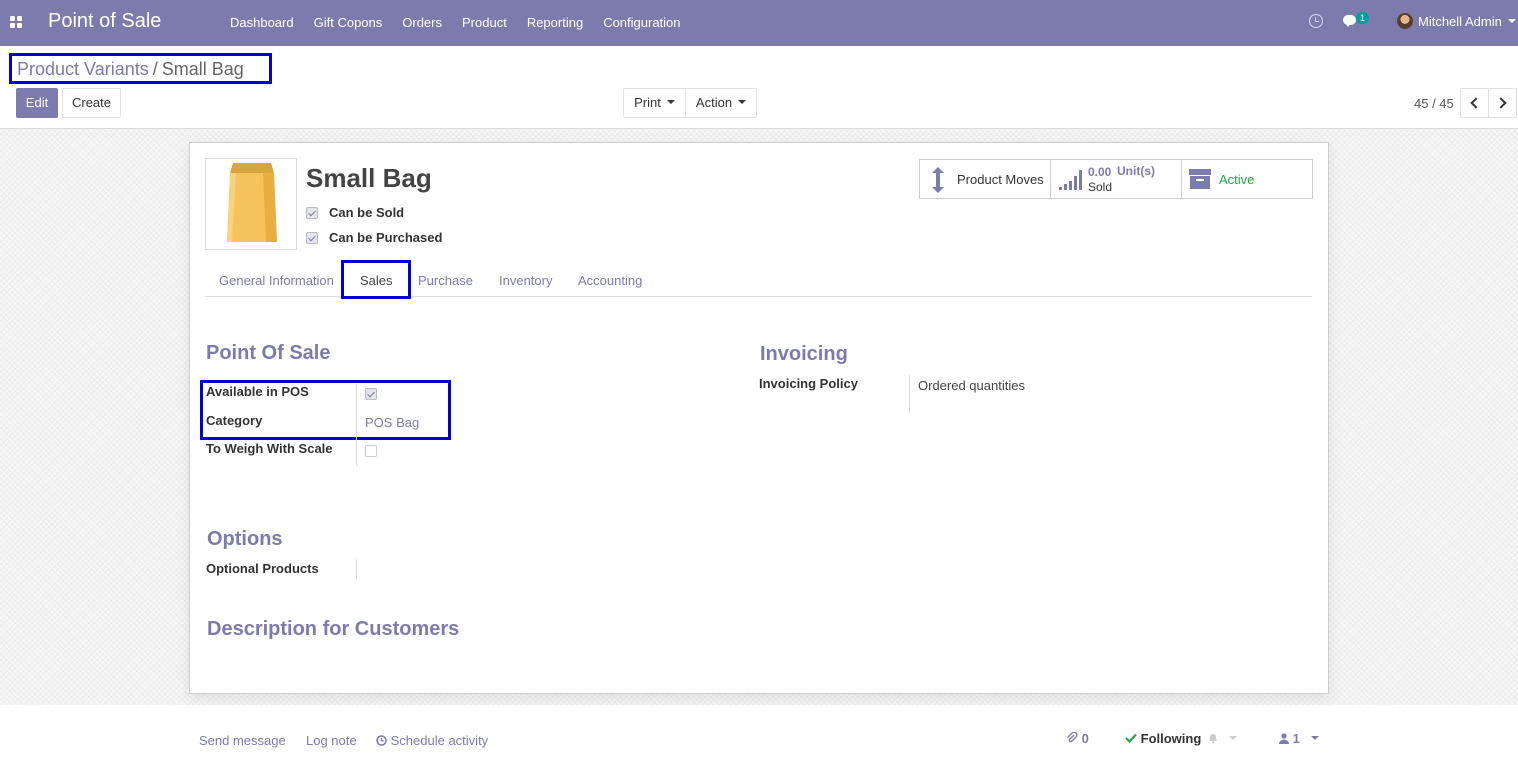 The height and width of the screenshot is (757, 1518). I want to click on action-button: Action, so click(721, 103).